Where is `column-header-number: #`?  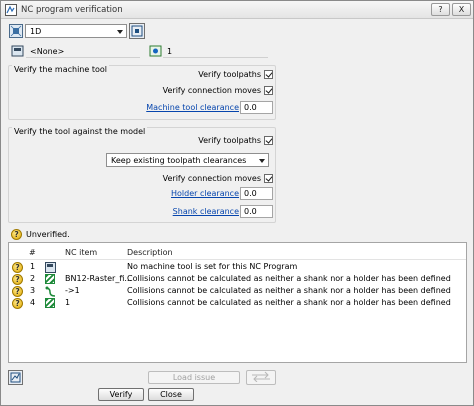 column-header-number: # is located at coordinates (32, 252).